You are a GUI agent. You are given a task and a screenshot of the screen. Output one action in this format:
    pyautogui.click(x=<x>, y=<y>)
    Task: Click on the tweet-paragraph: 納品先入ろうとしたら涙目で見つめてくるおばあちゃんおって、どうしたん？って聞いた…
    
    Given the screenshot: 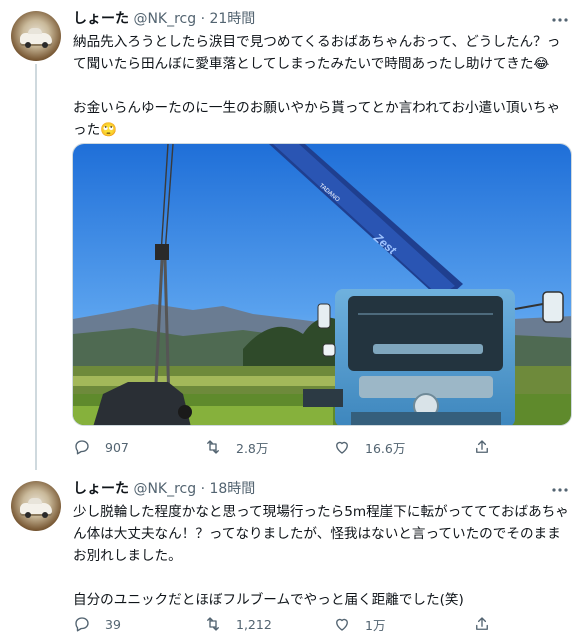 What is the action you would take?
    pyautogui.click(x=317, y=53)
    